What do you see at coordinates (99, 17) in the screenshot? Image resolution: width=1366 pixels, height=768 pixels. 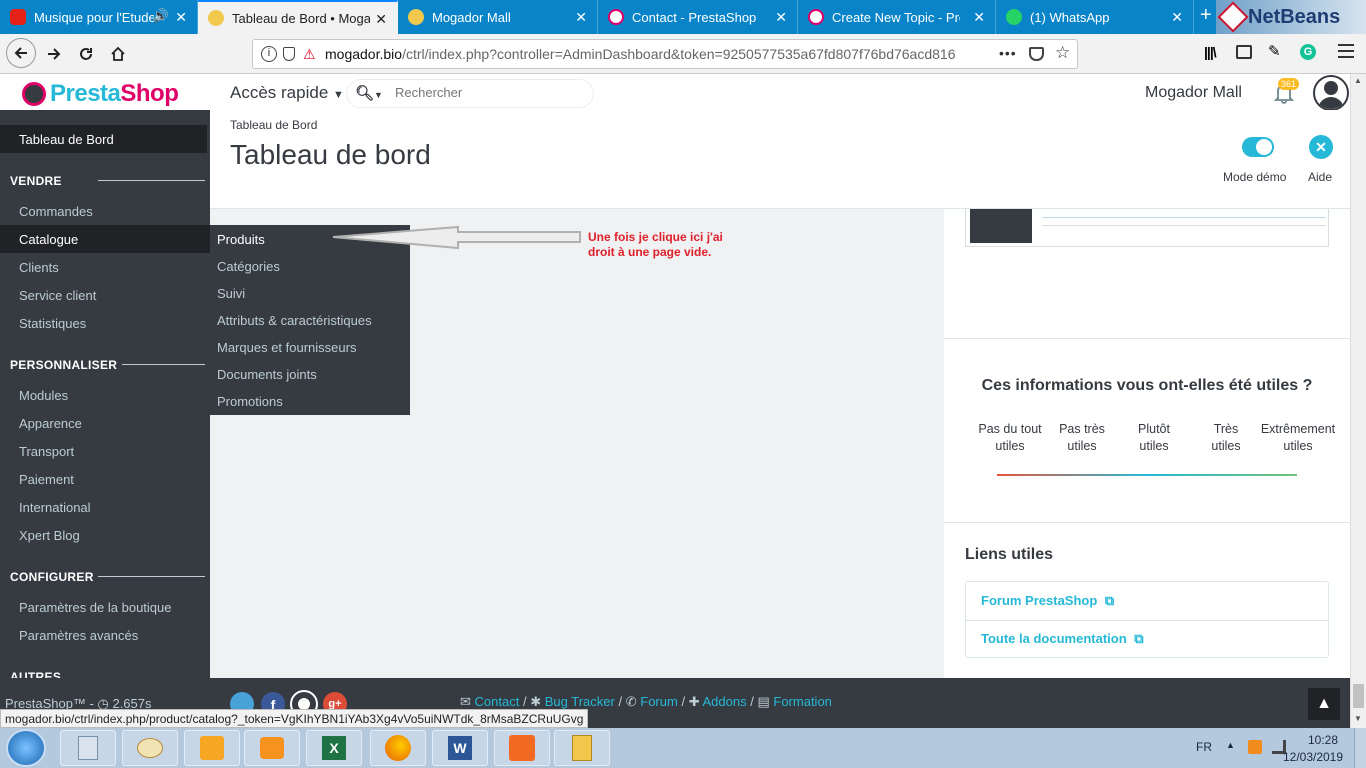 I see `browser-tab: Musique pour l'Etude 🔊 ✕` at bounding box center [99, 17].